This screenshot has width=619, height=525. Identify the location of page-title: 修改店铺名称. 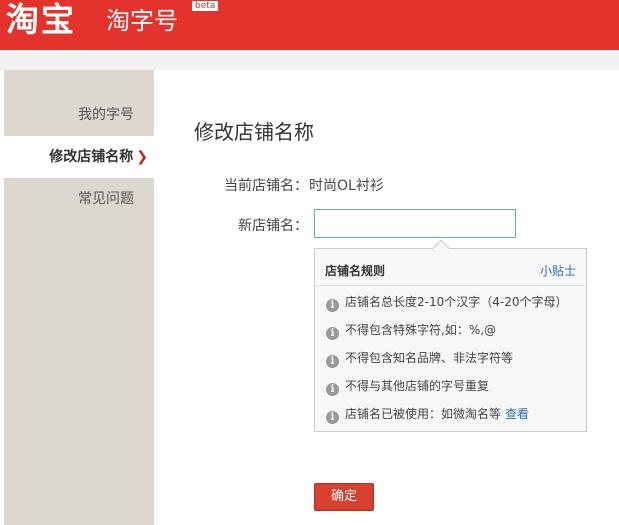
(254, 132).